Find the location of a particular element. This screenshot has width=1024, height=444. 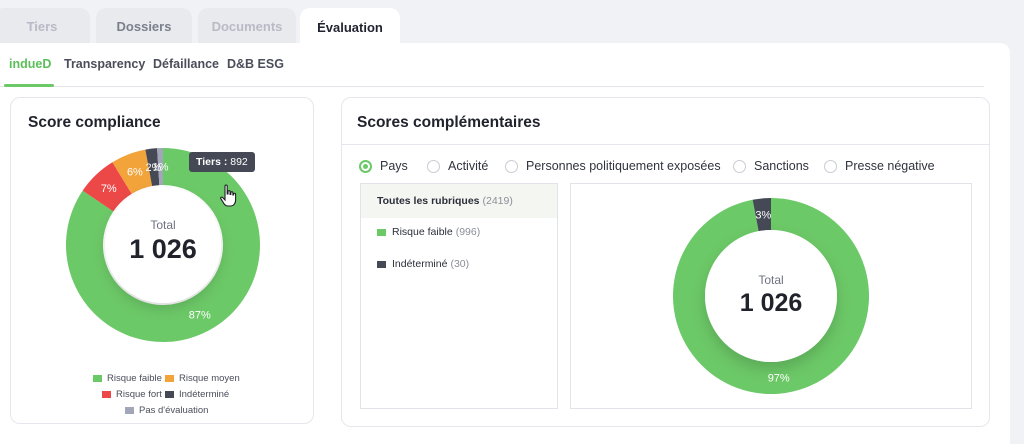

radio-label: Sanctions is located at coordinates (781, 166).